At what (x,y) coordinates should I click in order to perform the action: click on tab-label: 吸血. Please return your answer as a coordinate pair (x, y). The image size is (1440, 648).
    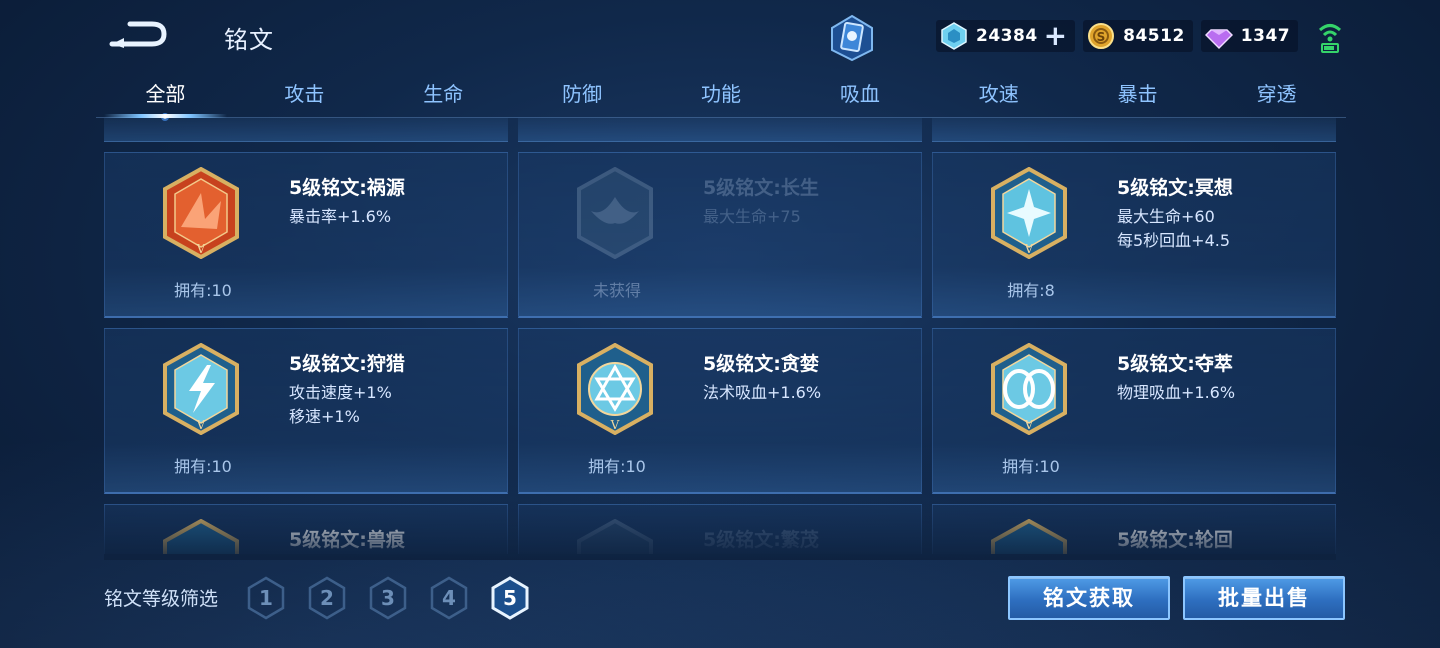
    Looking at the image, I should click on (859, 94).